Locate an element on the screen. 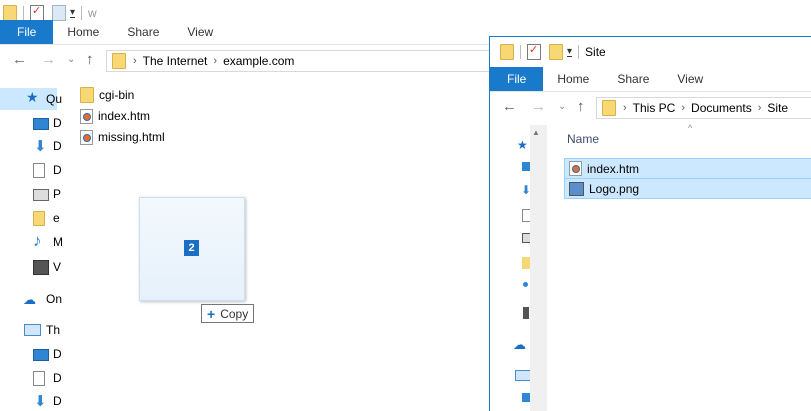 The height and width of the screenshot is (411, 811). list-item: cgi-bin is located at coordinates (107, 95).